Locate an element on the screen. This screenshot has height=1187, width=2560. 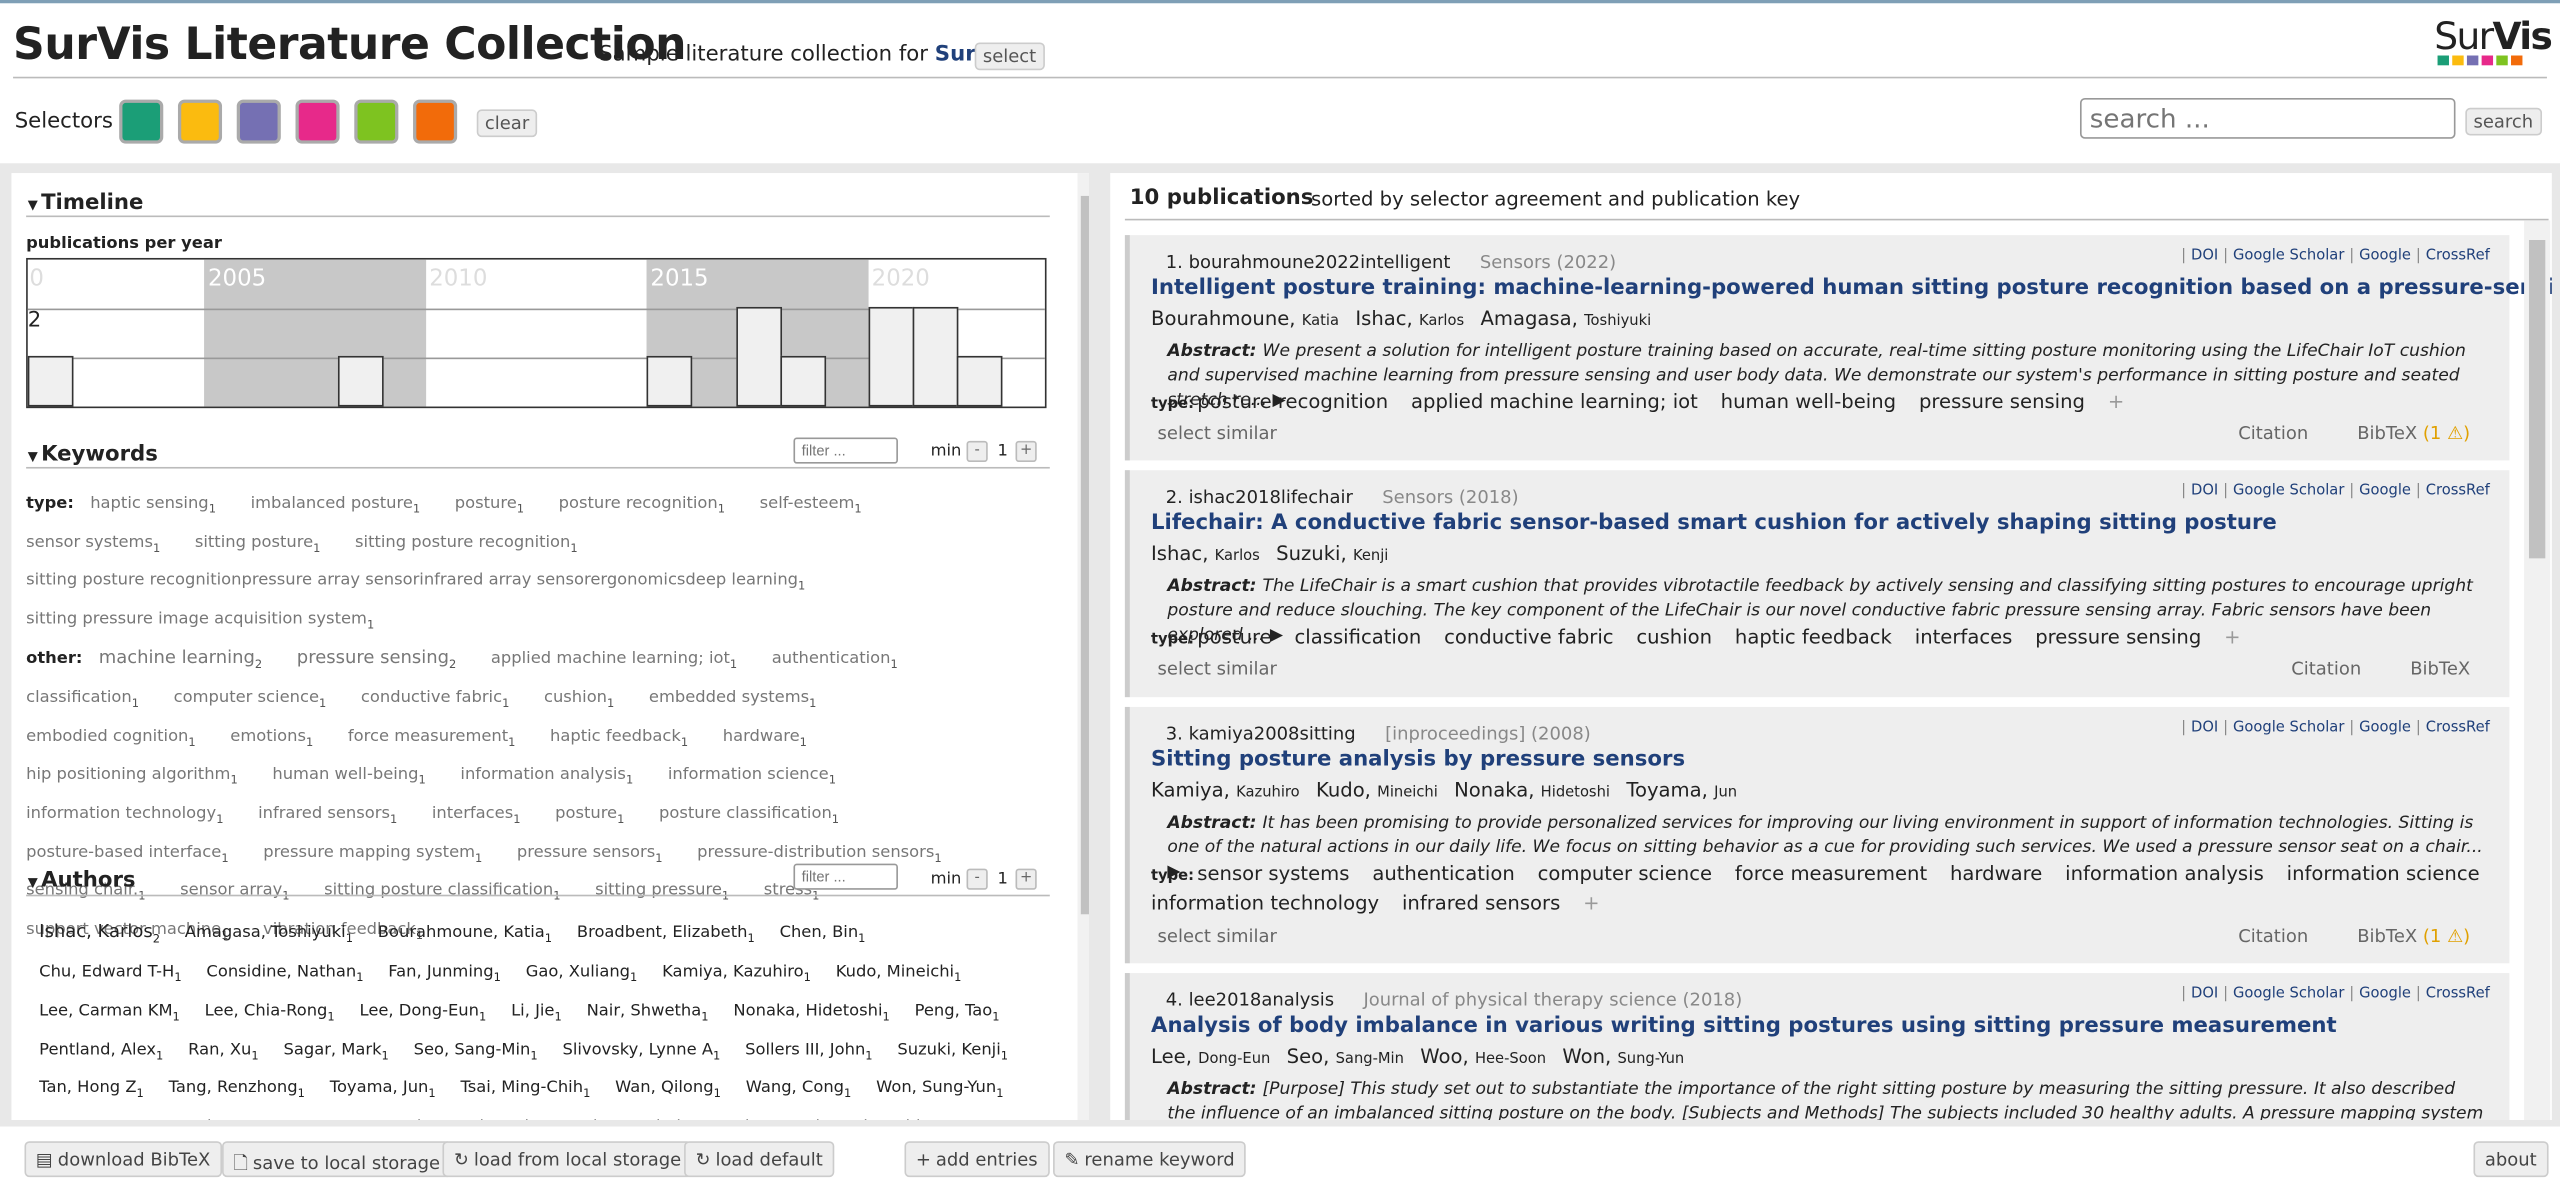
author-tag: Zhu, Zhiyuan1 is located at coordinates (910, 1119).